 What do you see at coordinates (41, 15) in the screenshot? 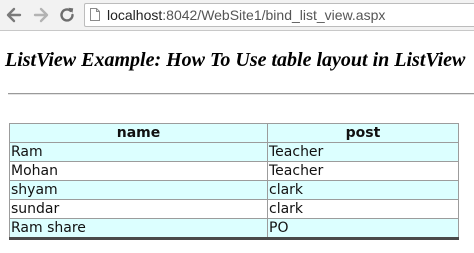
I see `forward-arrow-icon` at bounding box center [41, 15].